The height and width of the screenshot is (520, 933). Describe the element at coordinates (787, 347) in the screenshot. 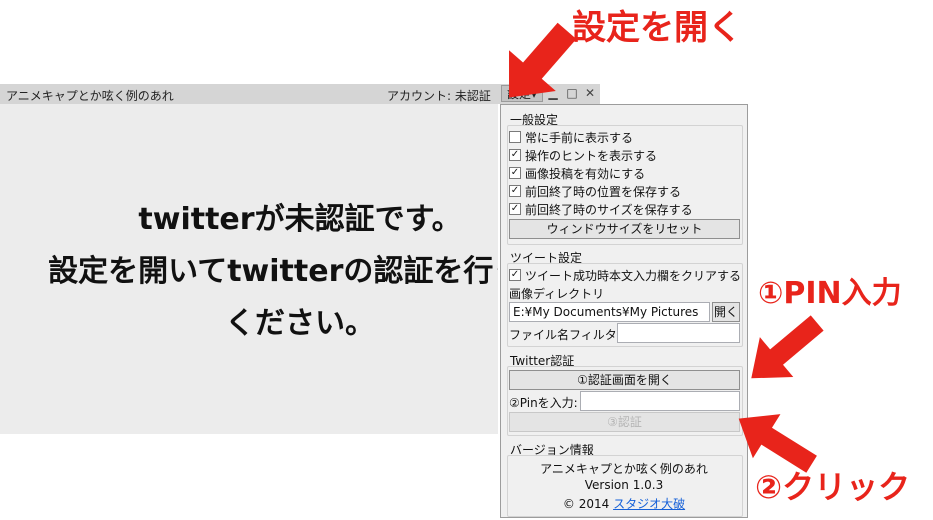

I see `arrow-pin-icon` at that location.